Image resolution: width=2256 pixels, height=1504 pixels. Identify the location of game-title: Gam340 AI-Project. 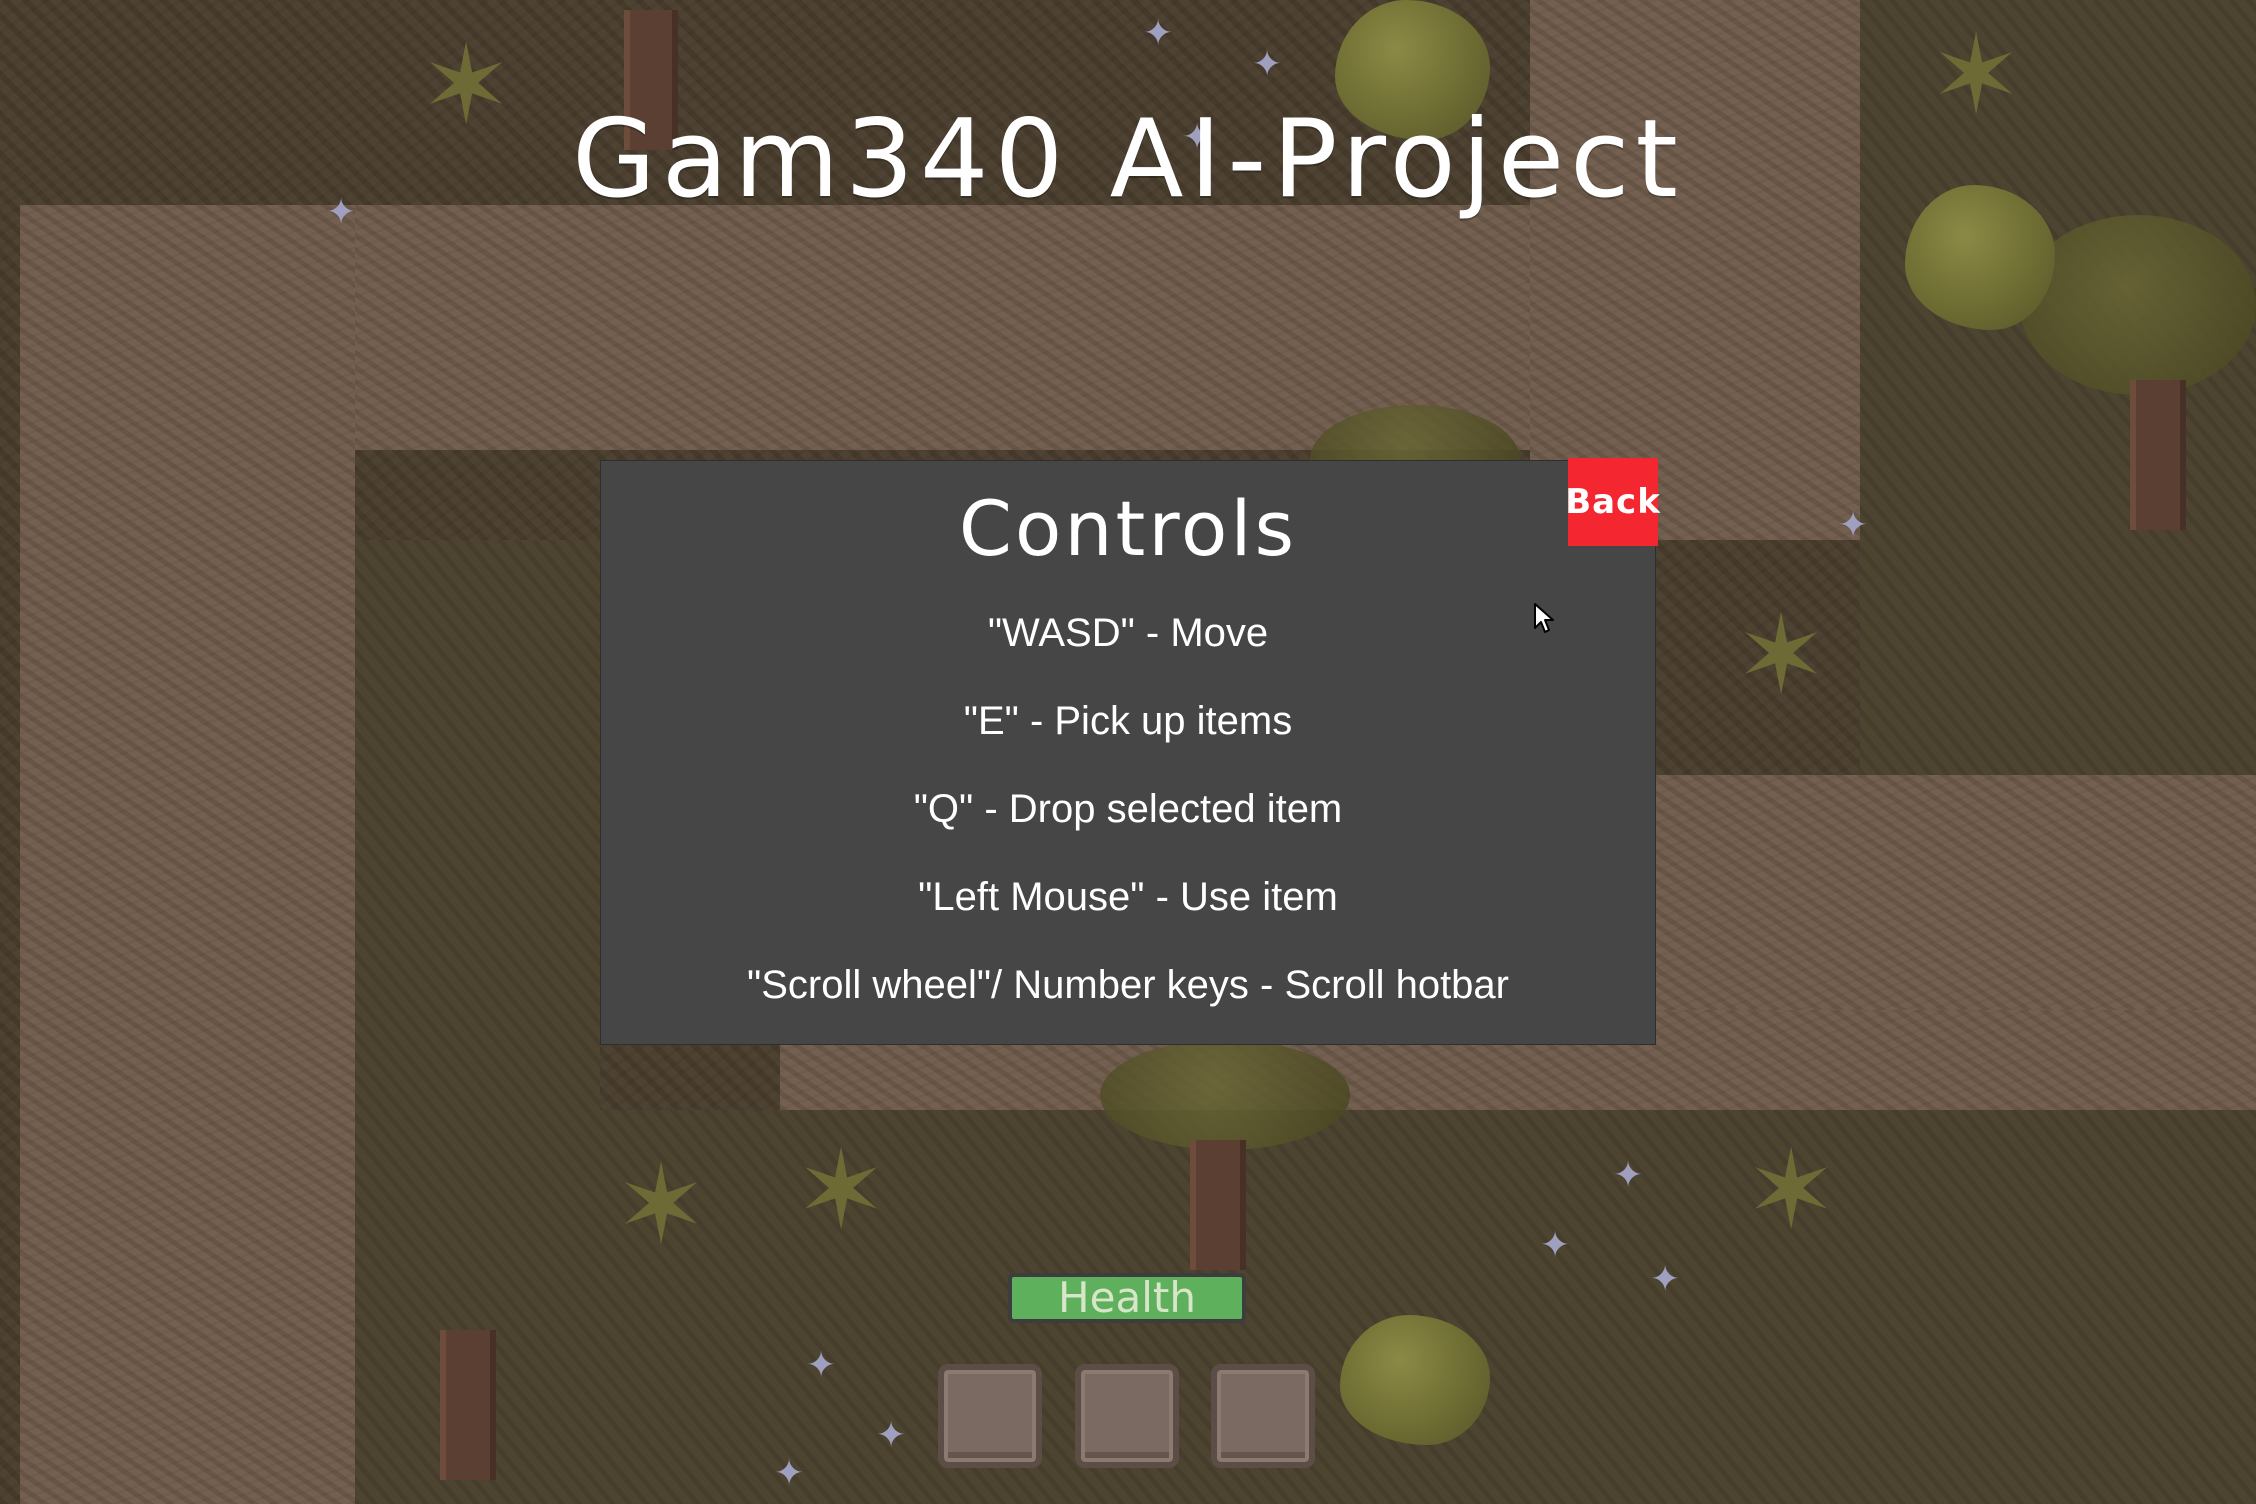
(1128, 159).